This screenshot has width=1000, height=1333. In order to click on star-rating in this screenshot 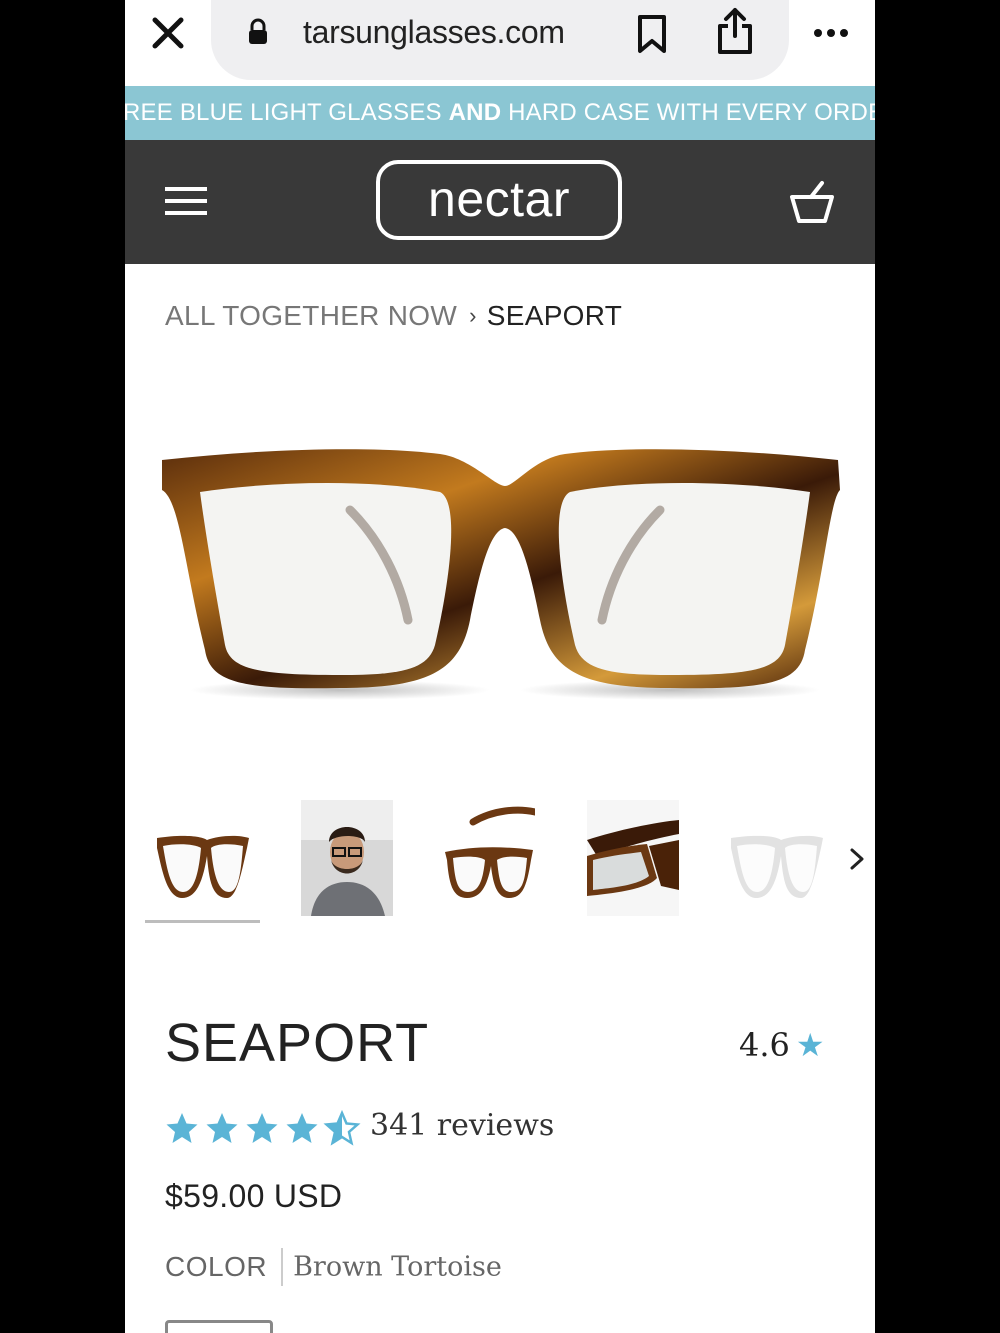, I will do `click(265, 1128)`.